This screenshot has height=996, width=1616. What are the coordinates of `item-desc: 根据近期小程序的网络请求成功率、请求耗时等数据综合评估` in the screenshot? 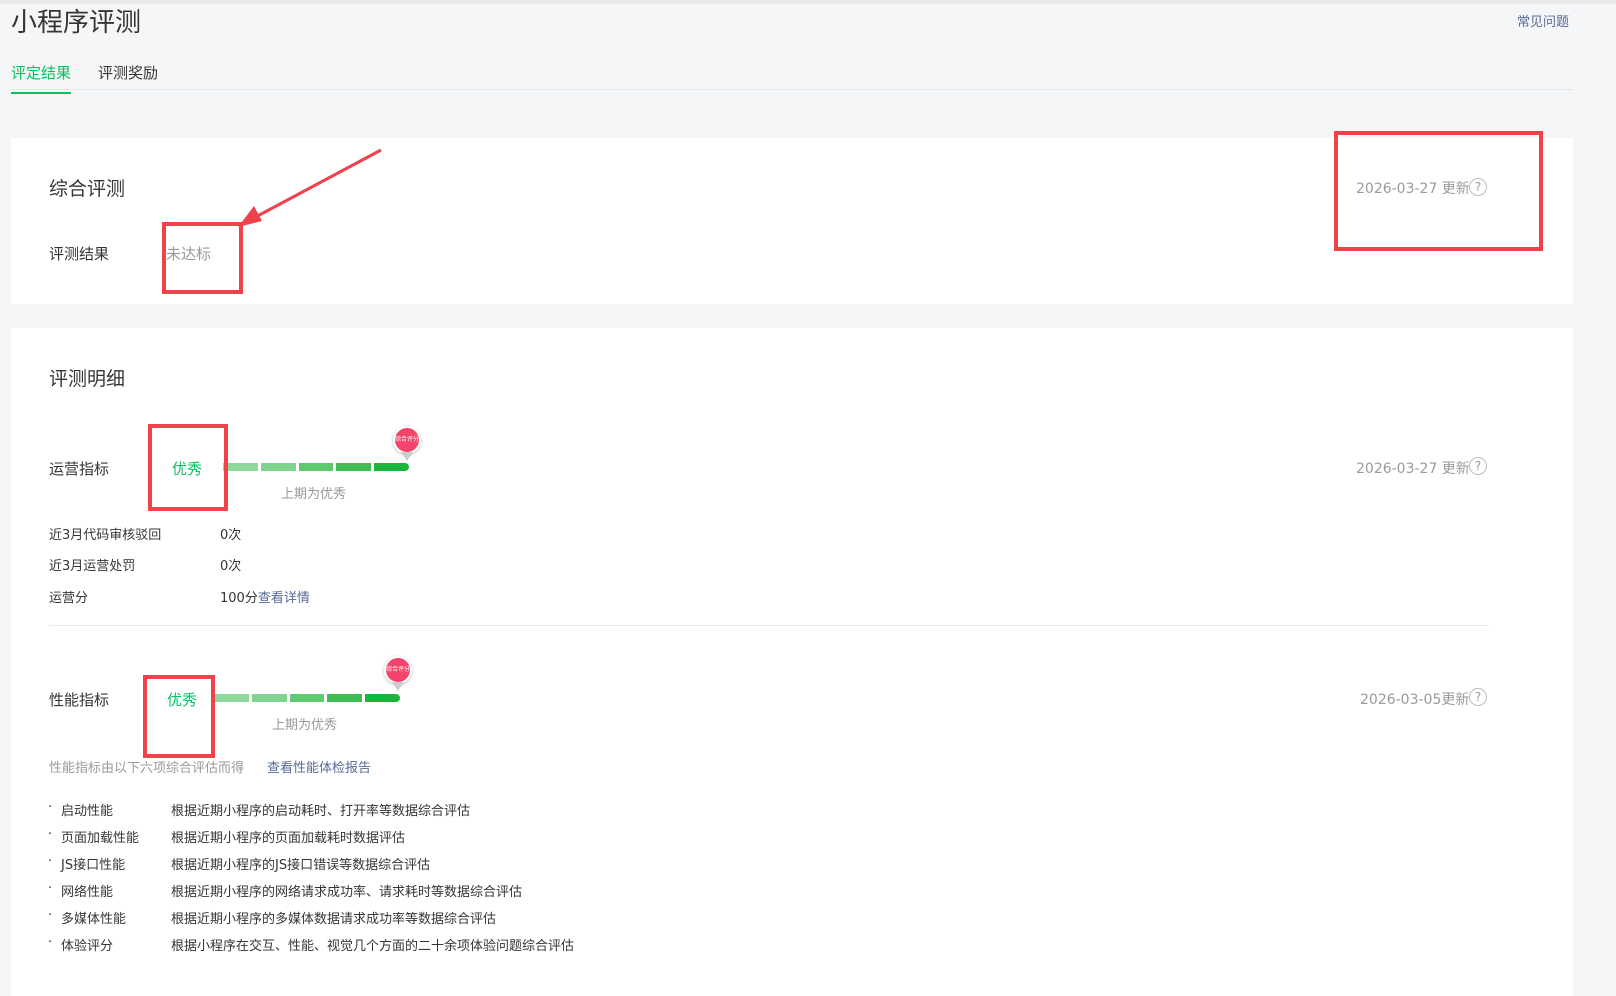 It's located at (347, 892).